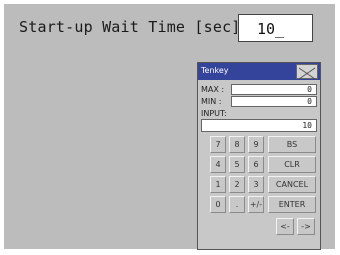 Image resolution: width=340 pixels, height=255 pixels. Describe the element at coordinates (237, 204) in the screenshot. I see `key-decimal: .` at that location.